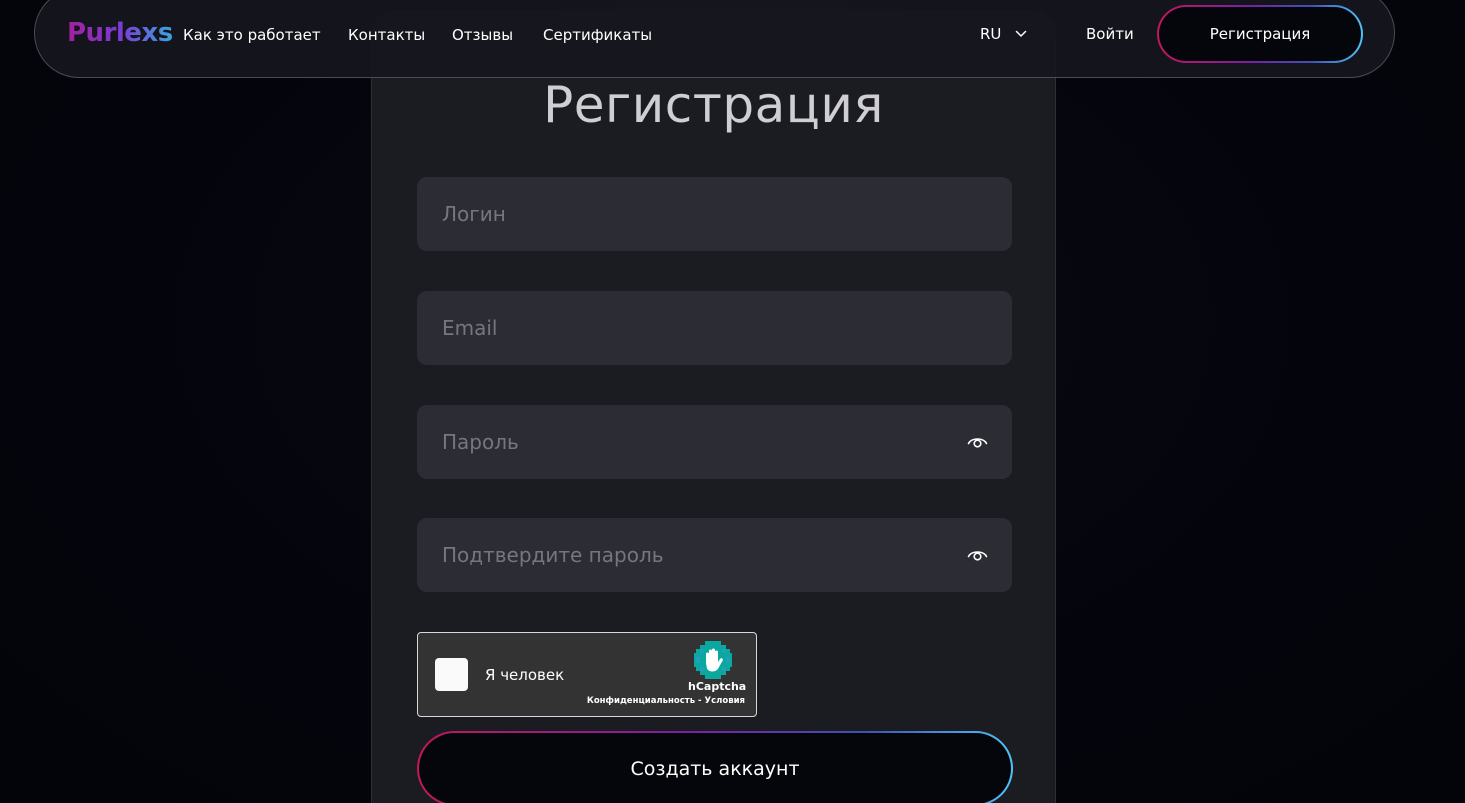  What do you see at coordinates (713, 105) in the screenshot?
I see `page-title: Регистрация` at bounding box center [713, 105].